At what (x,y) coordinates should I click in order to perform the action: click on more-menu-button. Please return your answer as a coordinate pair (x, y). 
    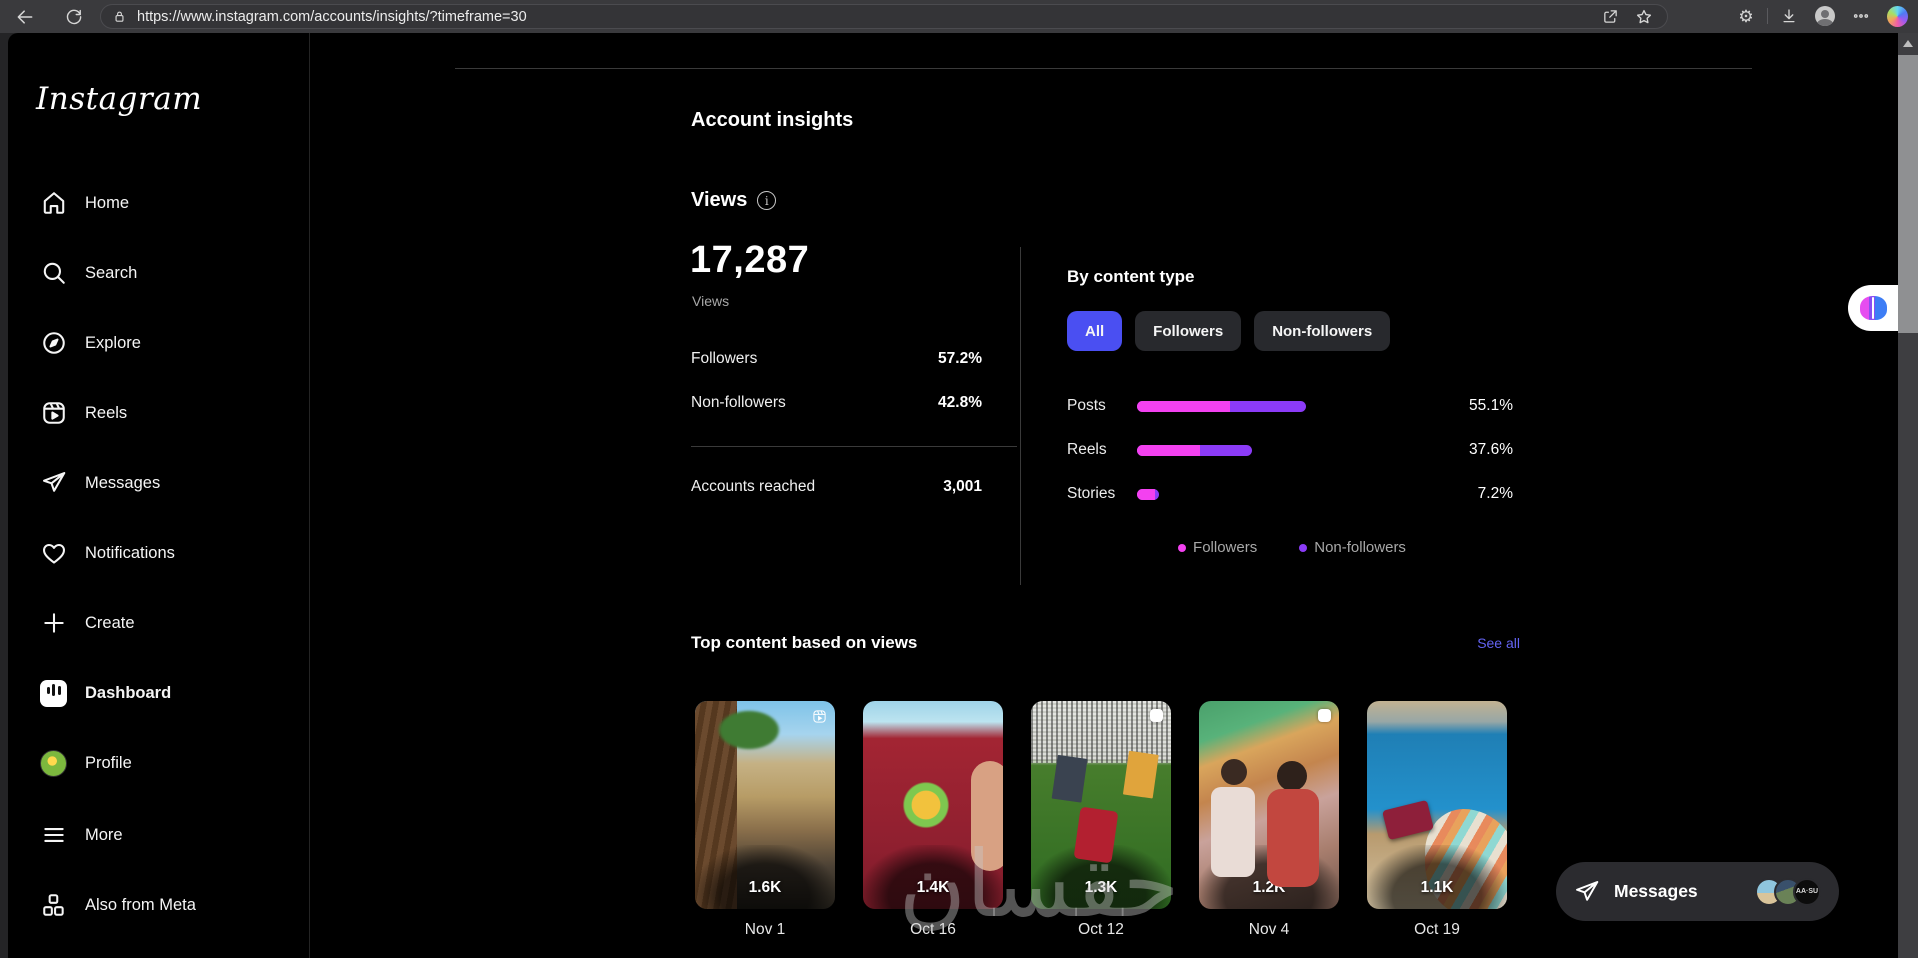
    Looking at the image, I should click on (1861, 16).